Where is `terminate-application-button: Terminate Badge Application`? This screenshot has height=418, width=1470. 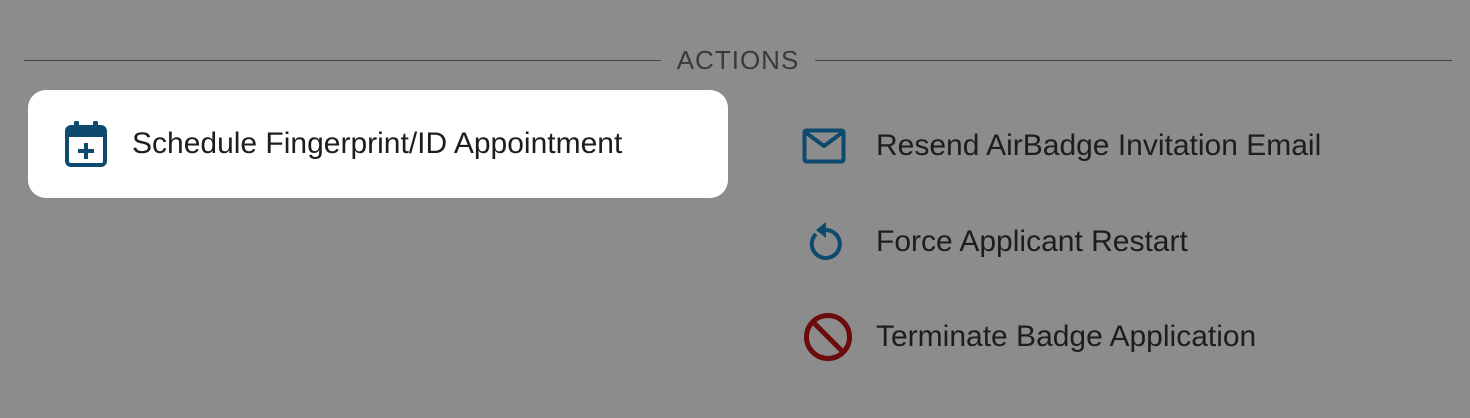 terminate-application-button: Terminate Badge Application is located at coordinates (1029, 337).